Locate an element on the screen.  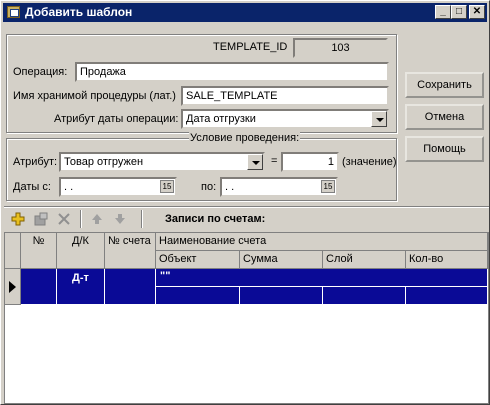
edit-icon is located at coordinates (41, 219).